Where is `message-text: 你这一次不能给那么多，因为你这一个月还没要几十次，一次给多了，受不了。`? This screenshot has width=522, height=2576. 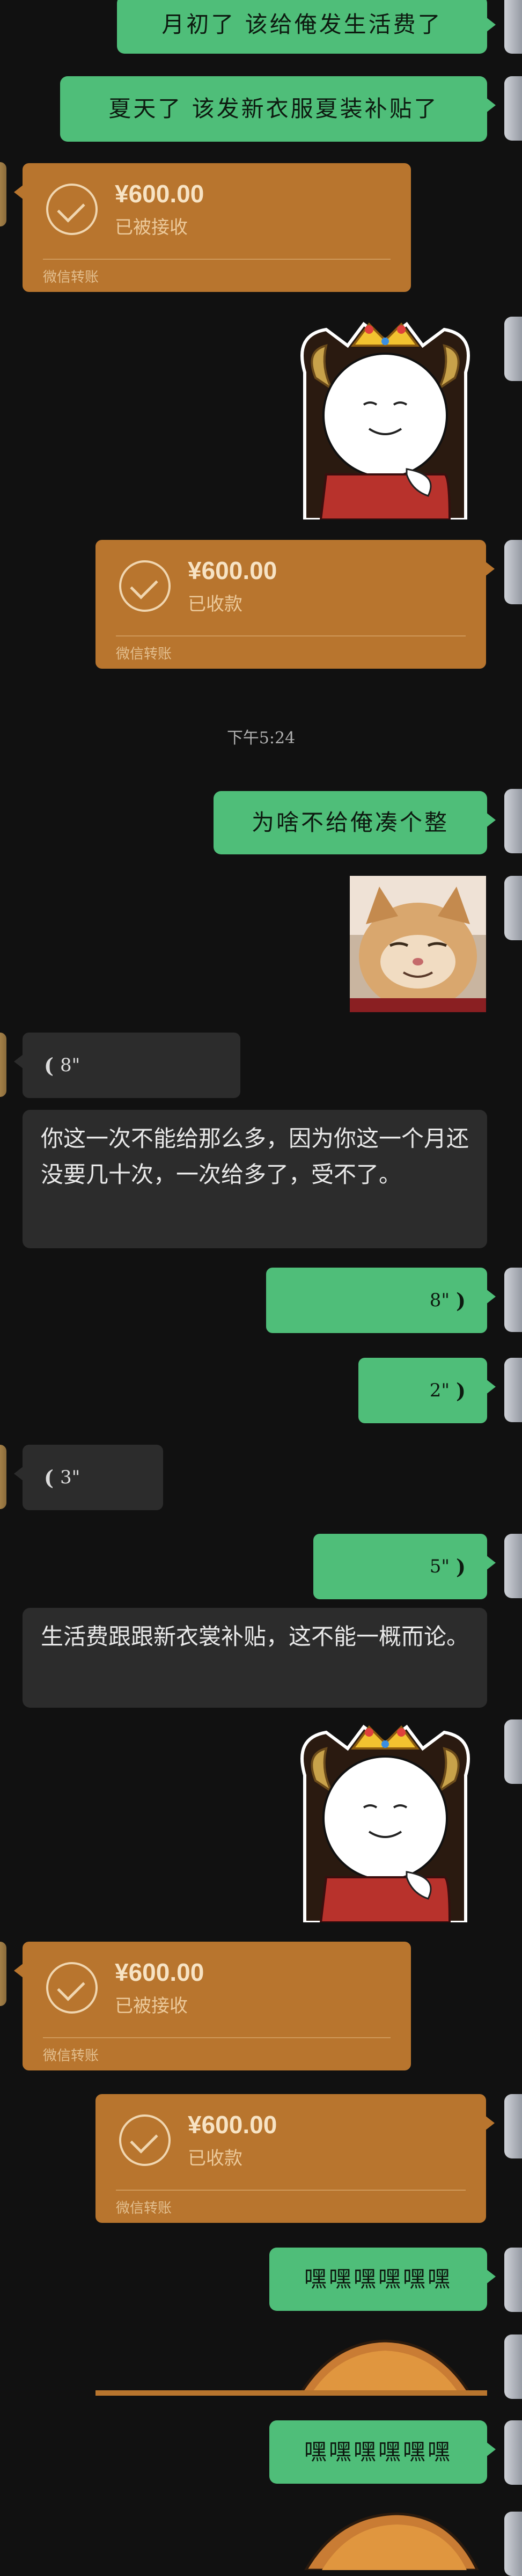 message-text: 你这一次不能给那么多，因为你这一个月还没要几十次，一次给多了，受不了。 is located at coordinates (255, 1156).